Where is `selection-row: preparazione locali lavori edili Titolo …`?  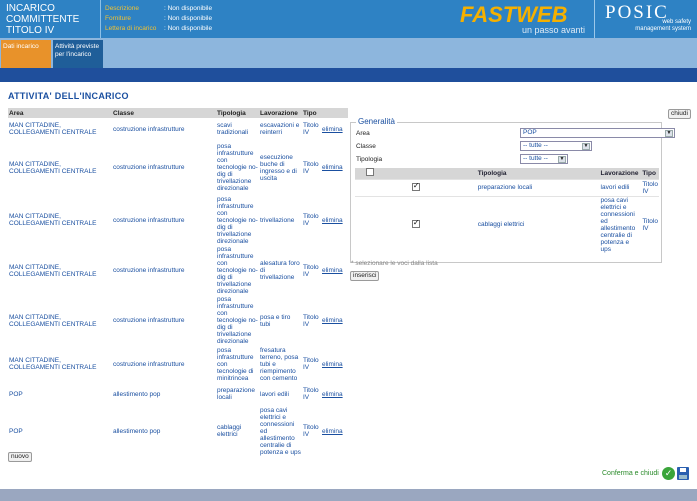 selection-row: preparazione locali lavori edili Titolo … is located at coordinates (507, 187).